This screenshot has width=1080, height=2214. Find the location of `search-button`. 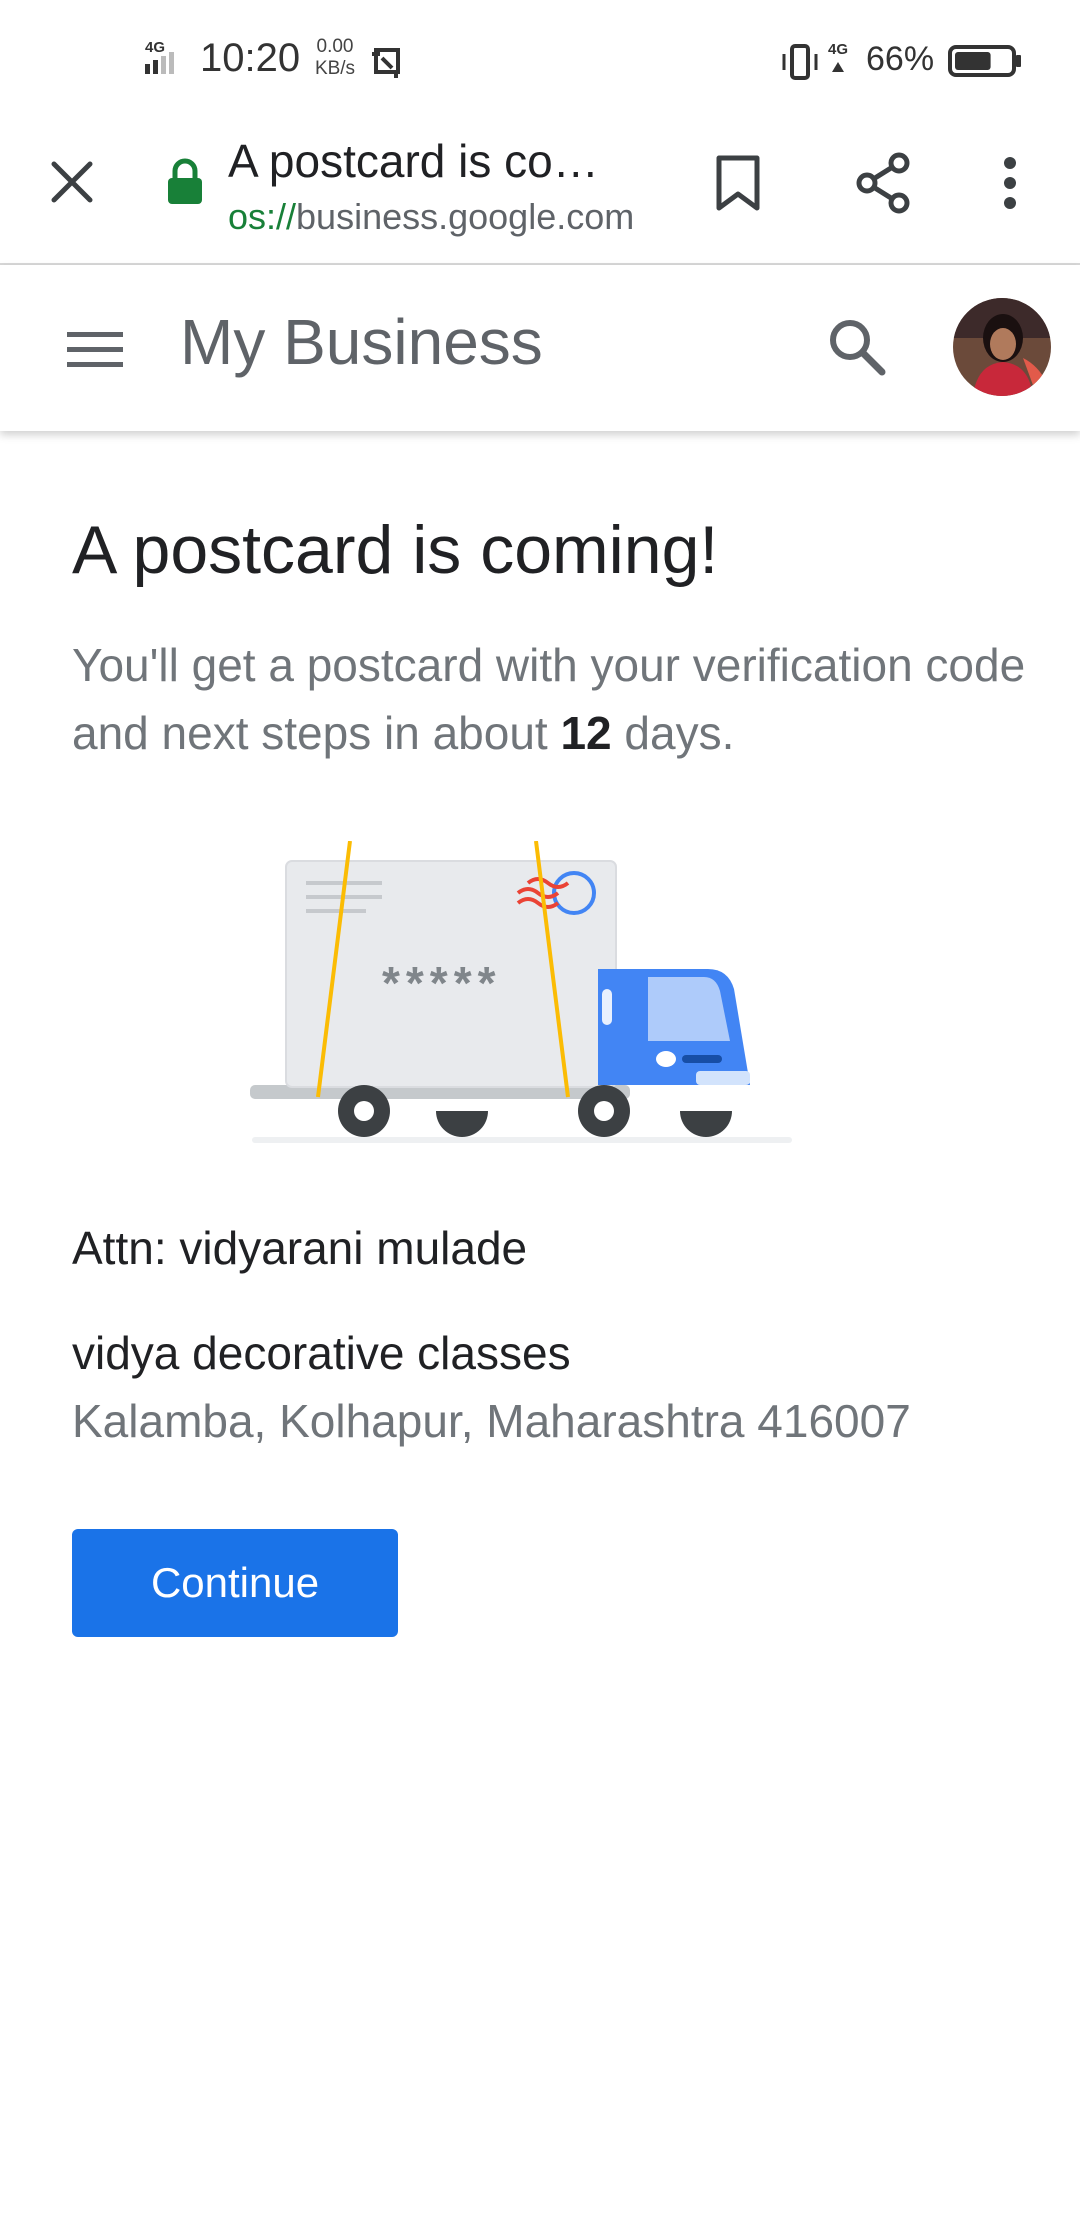

search-button is located at coordinates (857, 347).